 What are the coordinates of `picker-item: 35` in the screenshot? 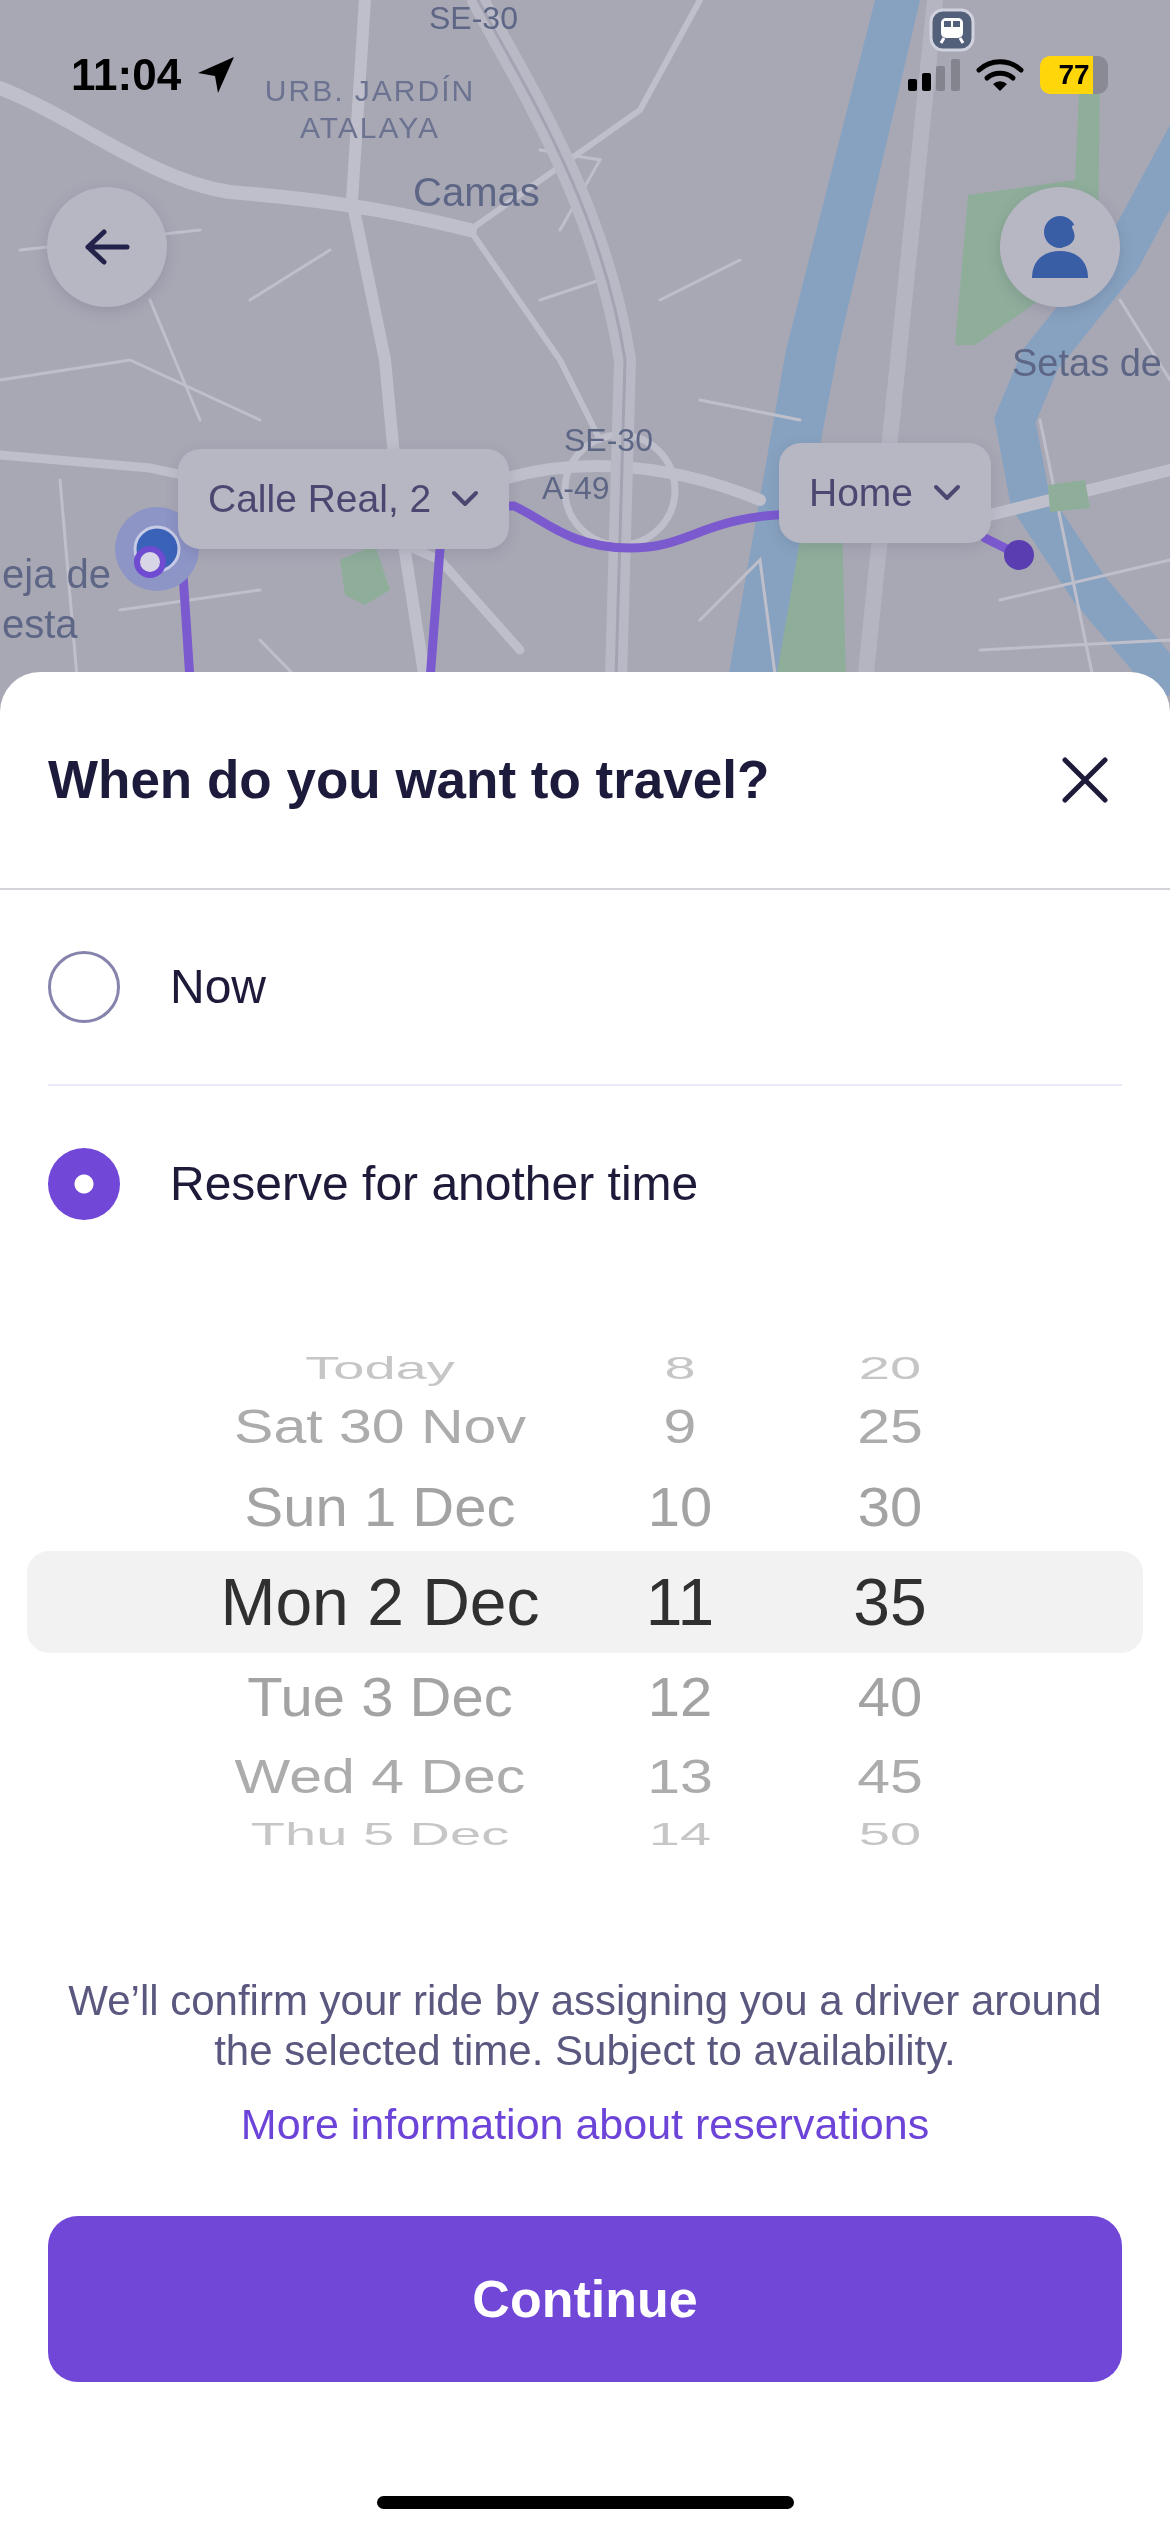 It's located at (890, 1602).